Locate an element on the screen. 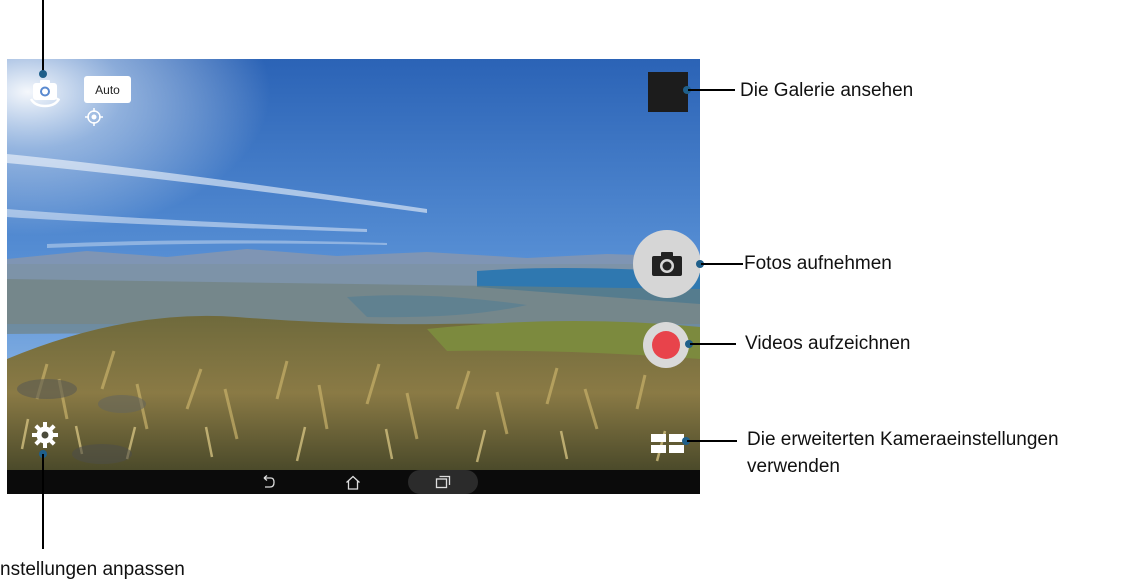 The height and width of the screenshot is (582, 1129). callout-video-label: Videos aufzeichnen is located at coordinates (828, 343).